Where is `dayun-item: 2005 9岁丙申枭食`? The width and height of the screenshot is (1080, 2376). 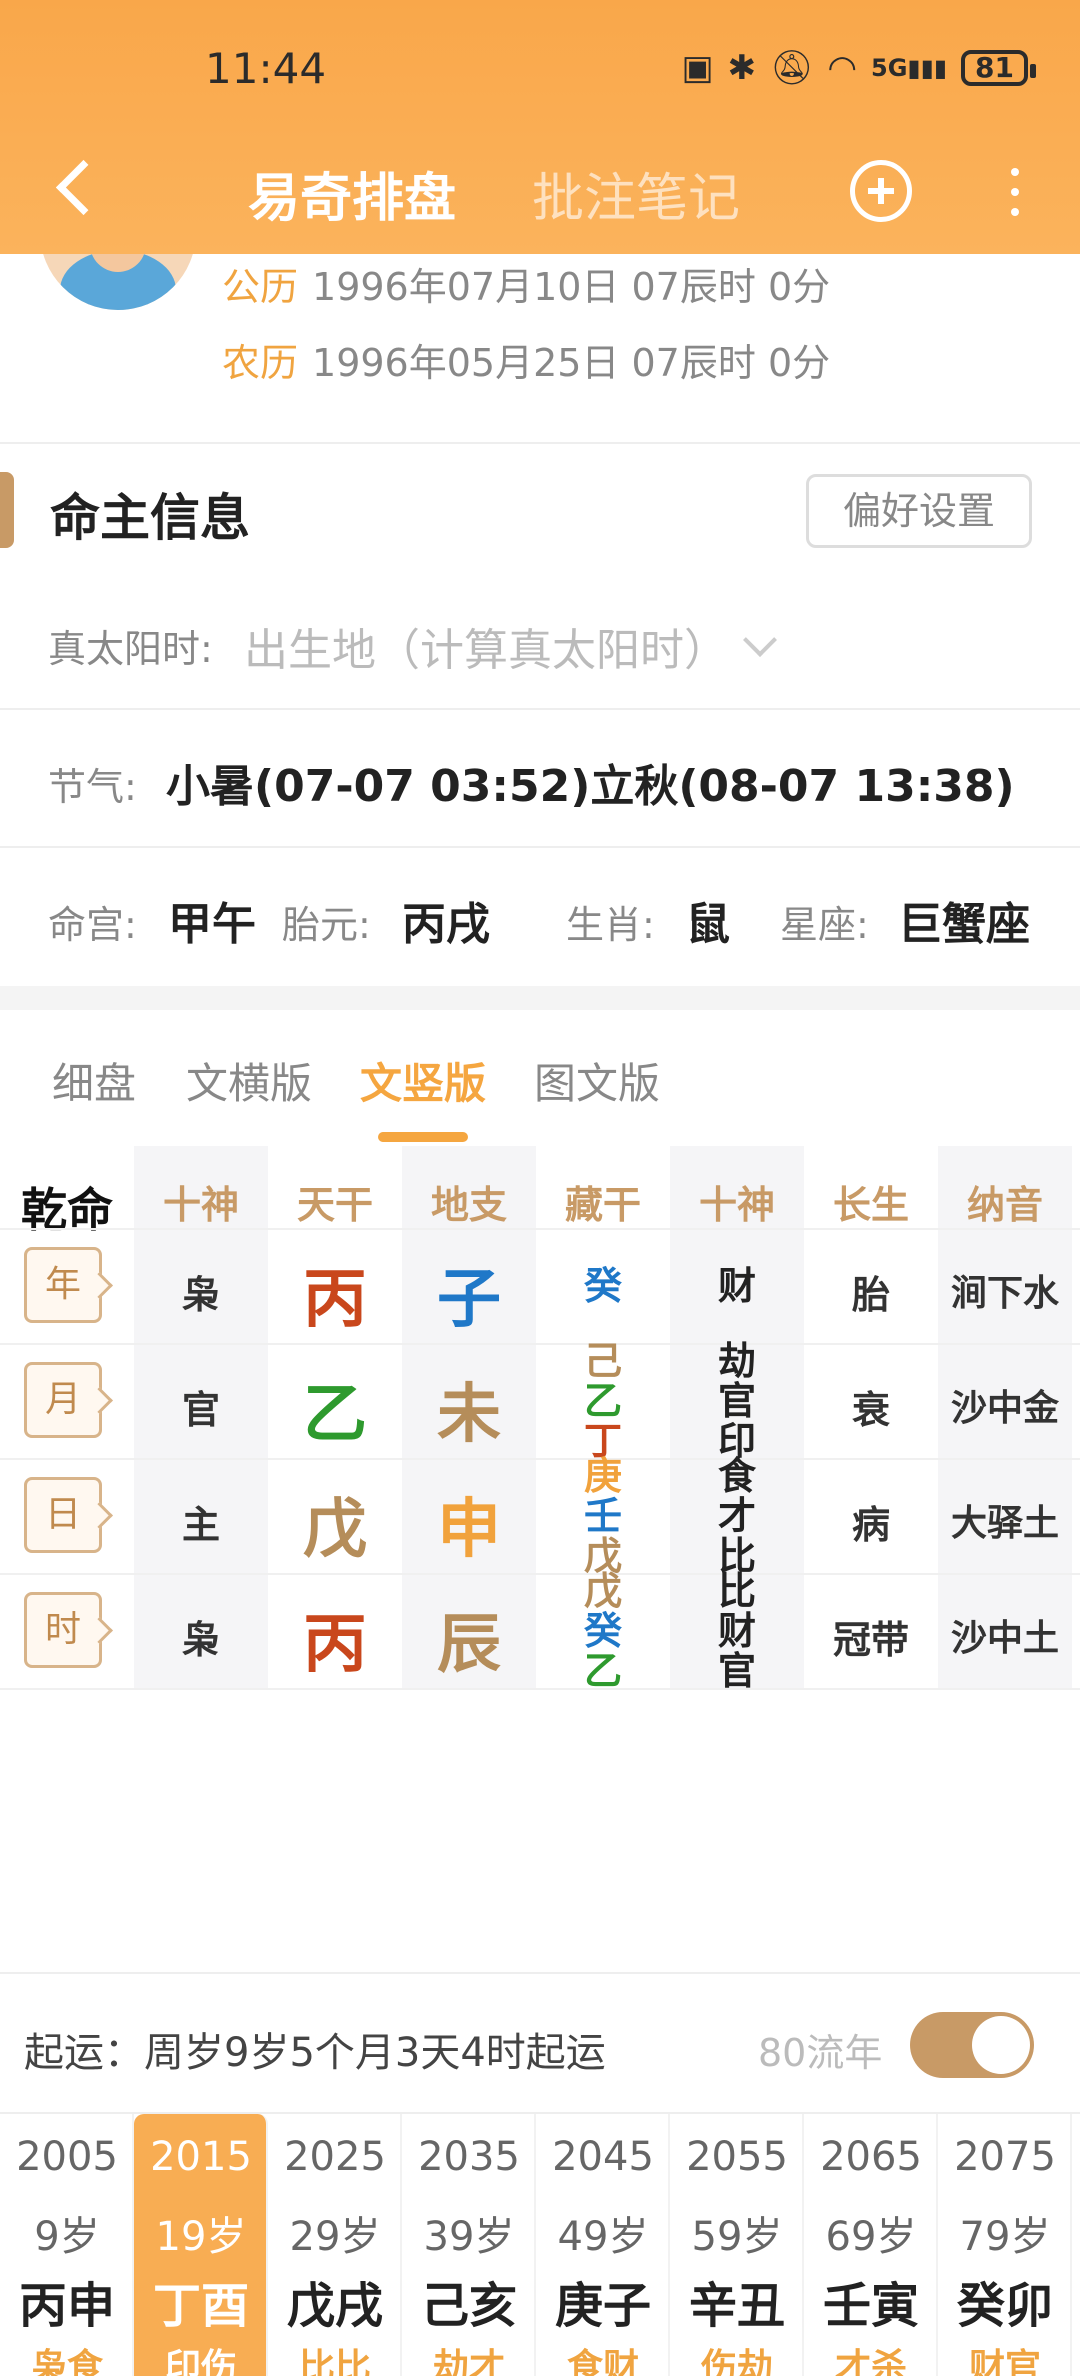
dayun-item: 2005 9岁丙申枭食 is located at coordinates (67, 2245).